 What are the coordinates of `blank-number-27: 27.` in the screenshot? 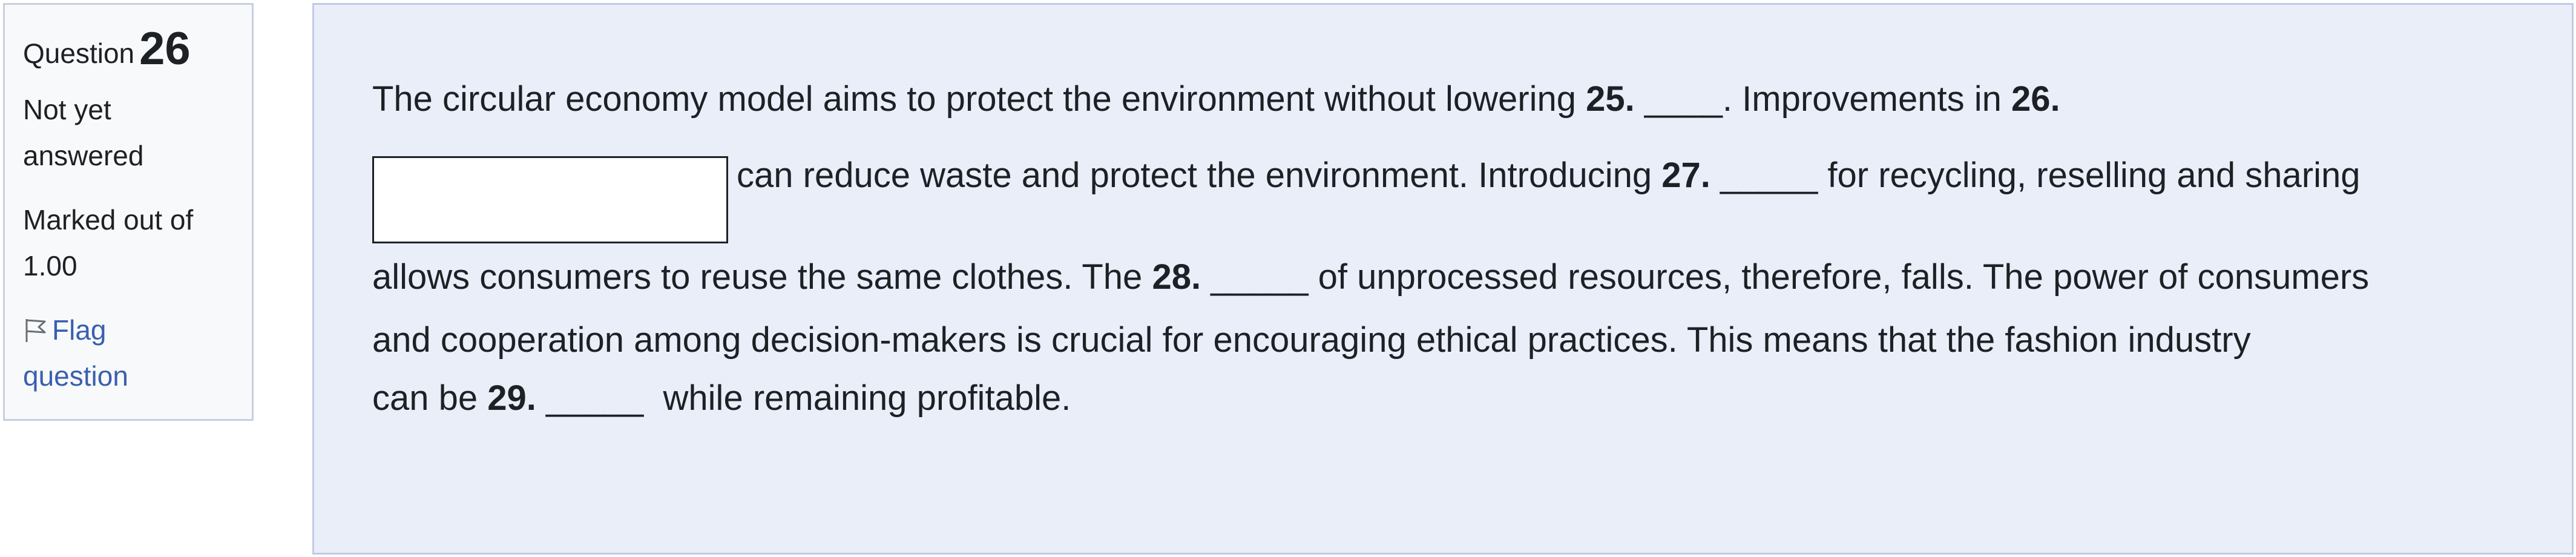 It's located at (1685, 175).